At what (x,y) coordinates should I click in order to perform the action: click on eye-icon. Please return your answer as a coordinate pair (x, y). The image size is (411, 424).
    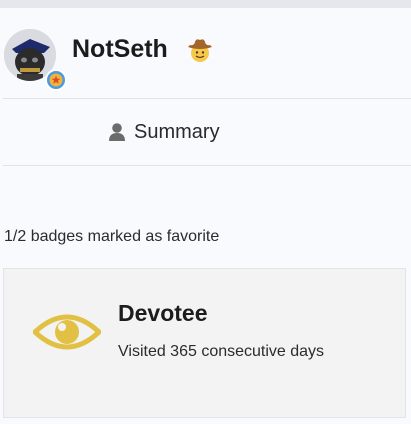
    Looking at the image, I should click on (67, 332).